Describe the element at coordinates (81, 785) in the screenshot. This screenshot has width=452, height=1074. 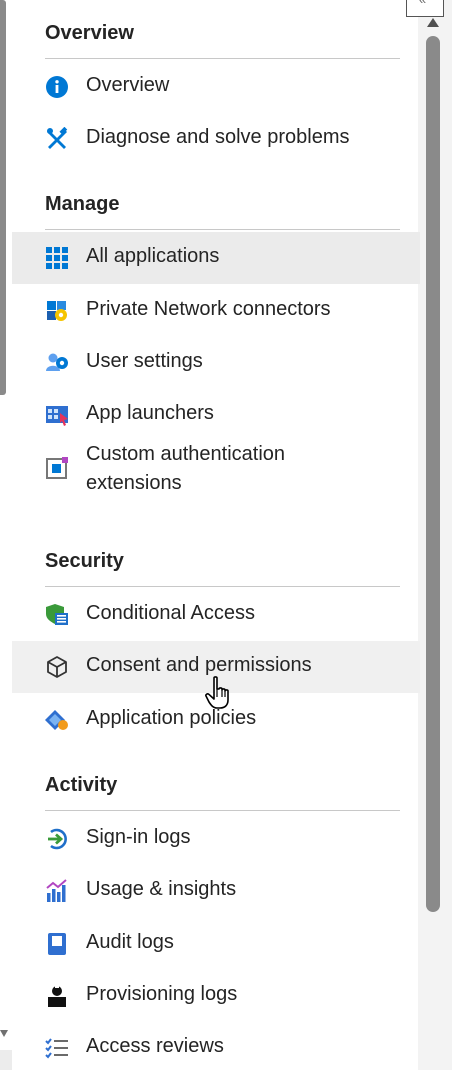
I see `section-title-activity: Activity` at that location.